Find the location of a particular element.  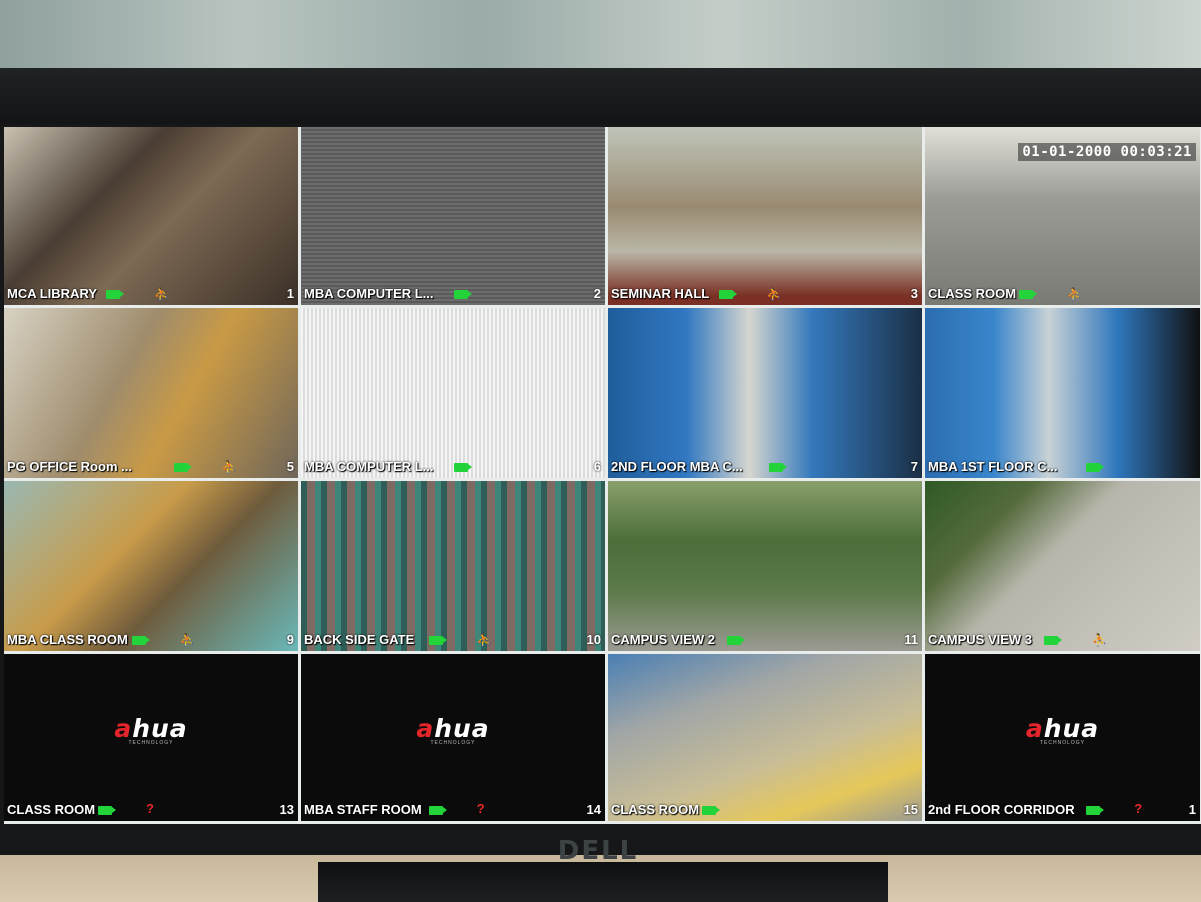

camera-label: MBA CLASS ROOM is located at coordinates (67, 639).